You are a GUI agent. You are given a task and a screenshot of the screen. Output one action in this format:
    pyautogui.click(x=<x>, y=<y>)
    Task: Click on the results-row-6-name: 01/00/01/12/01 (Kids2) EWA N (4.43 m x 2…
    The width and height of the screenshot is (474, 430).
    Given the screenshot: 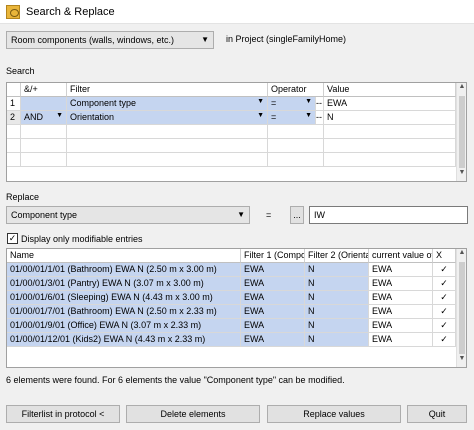 What is the action you would take?
    pyautogui.click(x=124, y=340)
    